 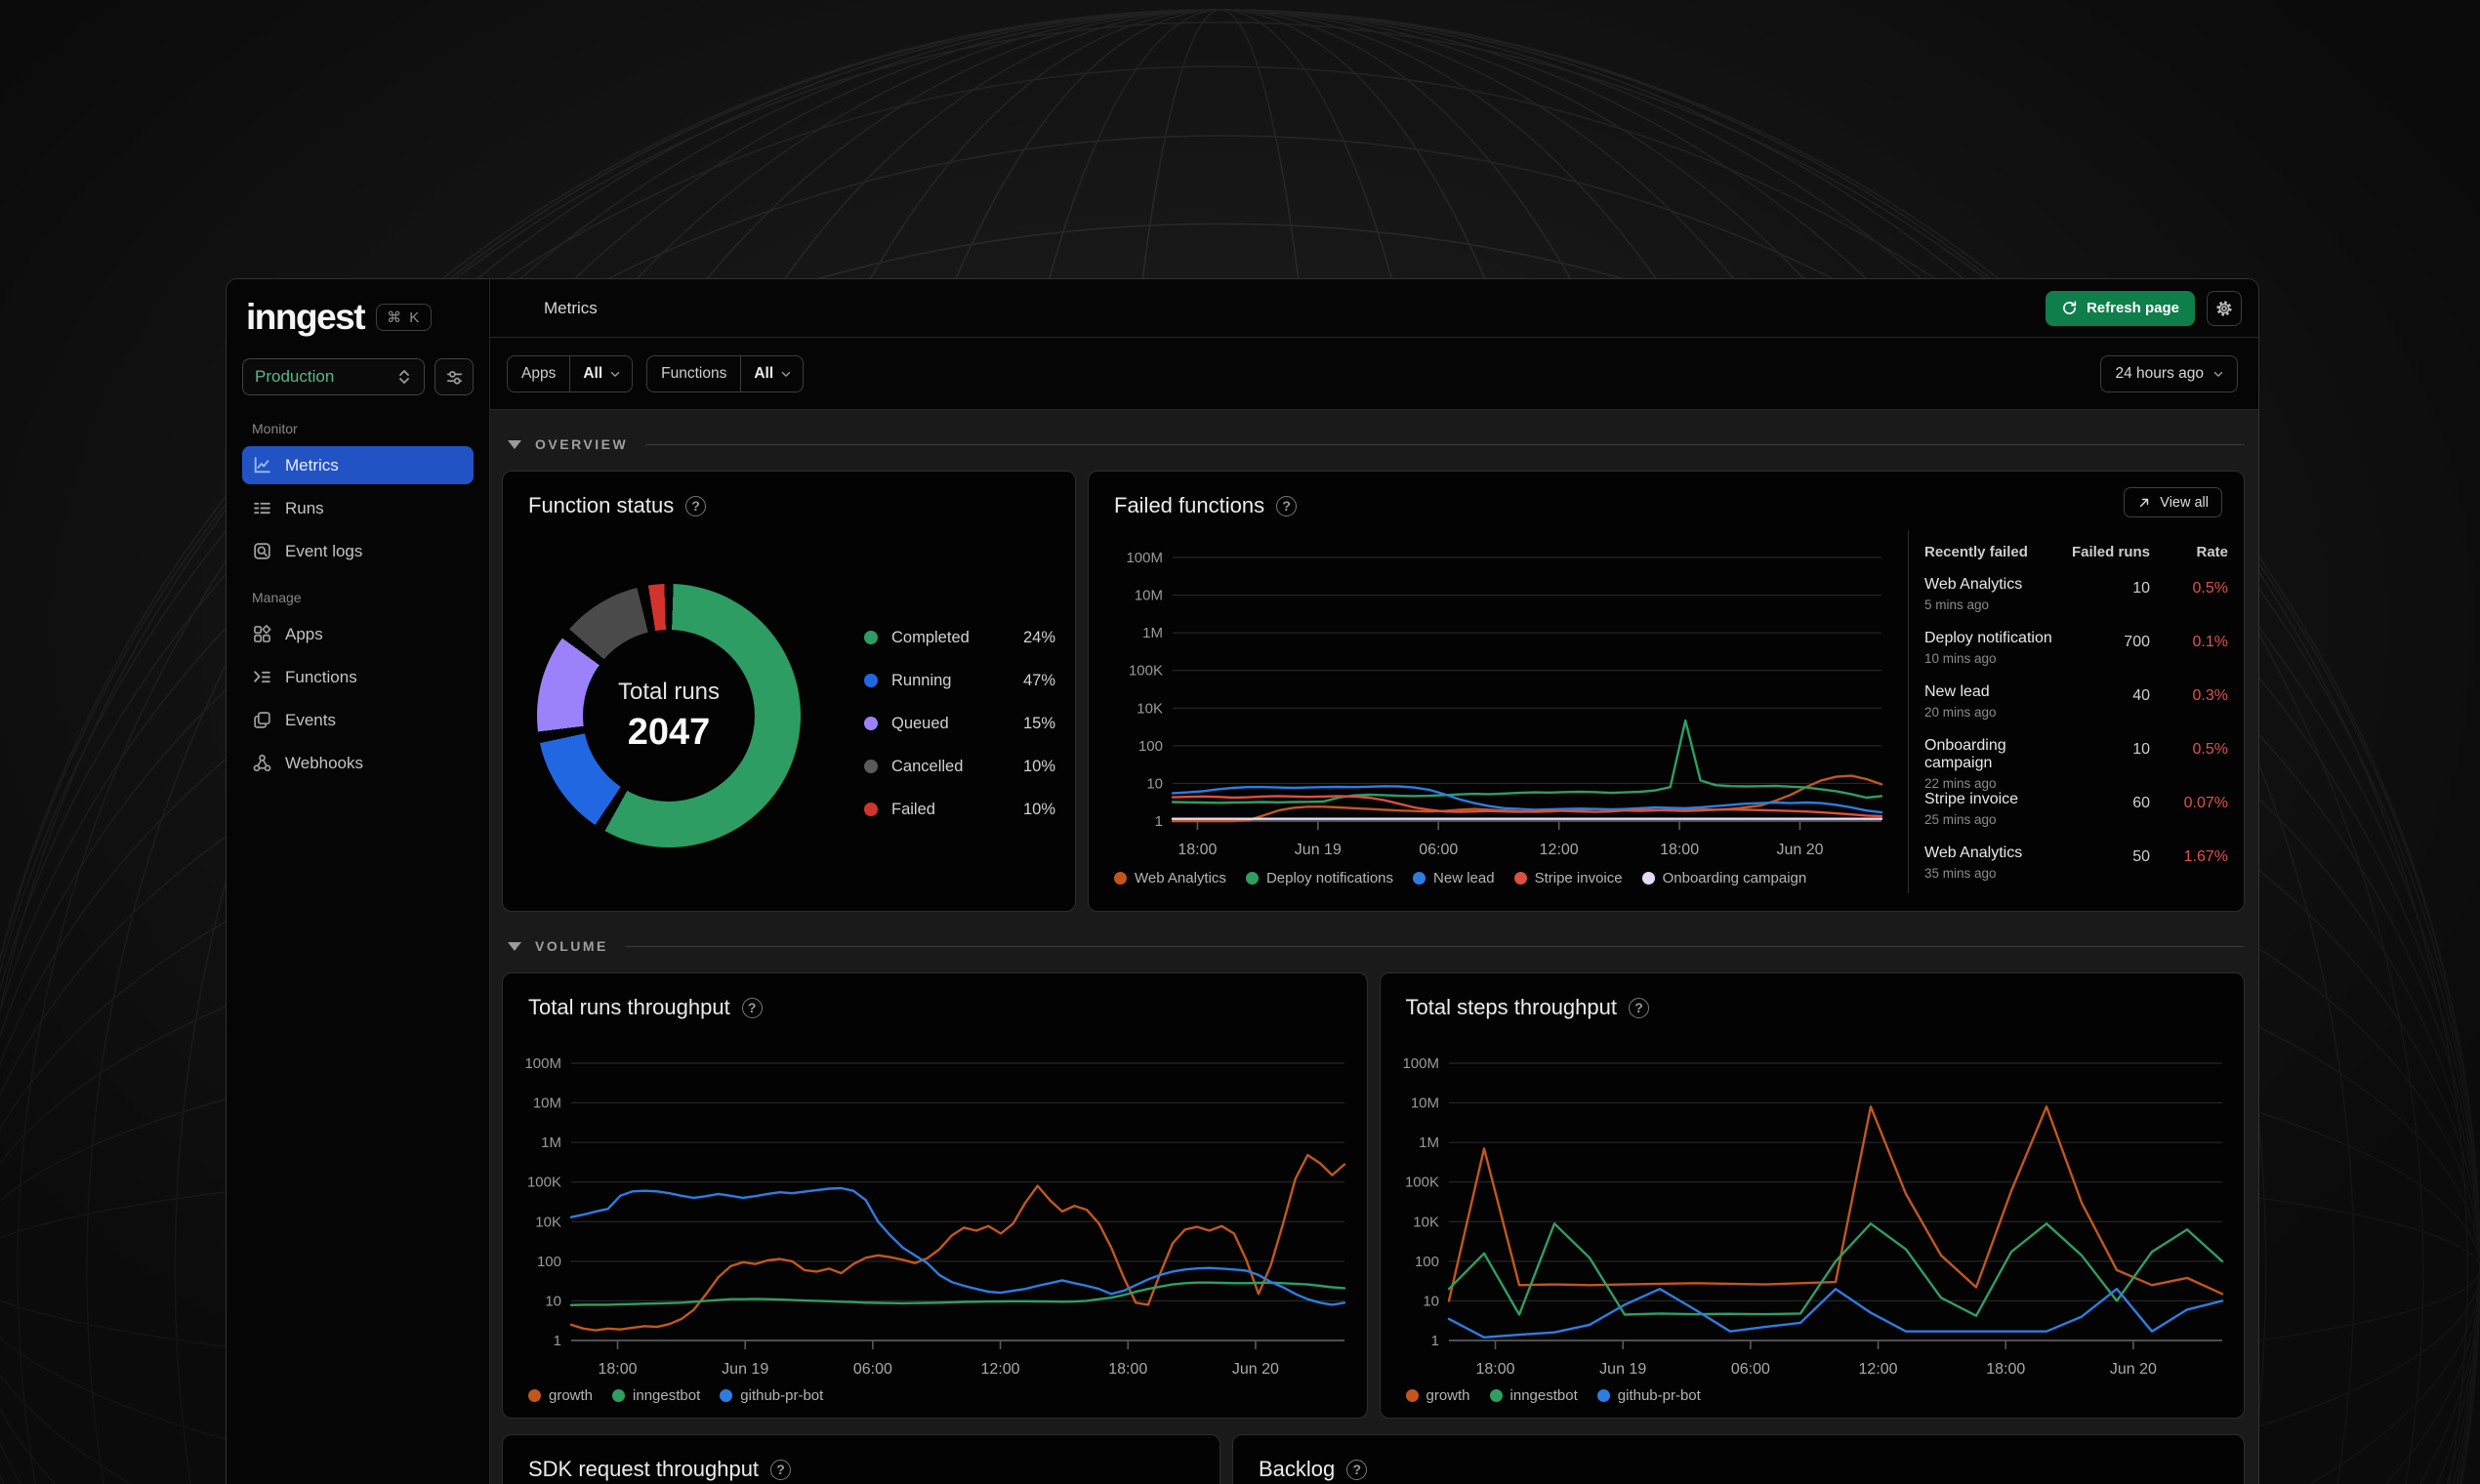 What do you see at coordinates (2210, 642) in the screenshot?
I see `failure-rate: 0.1%` at bounding box center [2210, 642].